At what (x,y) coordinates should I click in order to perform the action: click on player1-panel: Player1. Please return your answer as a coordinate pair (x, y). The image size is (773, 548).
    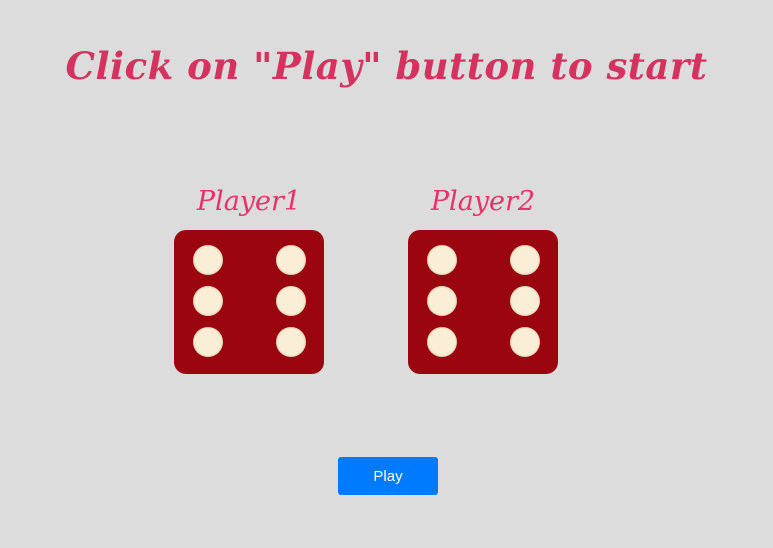
    Looking at the image, I should click on (249, 277).